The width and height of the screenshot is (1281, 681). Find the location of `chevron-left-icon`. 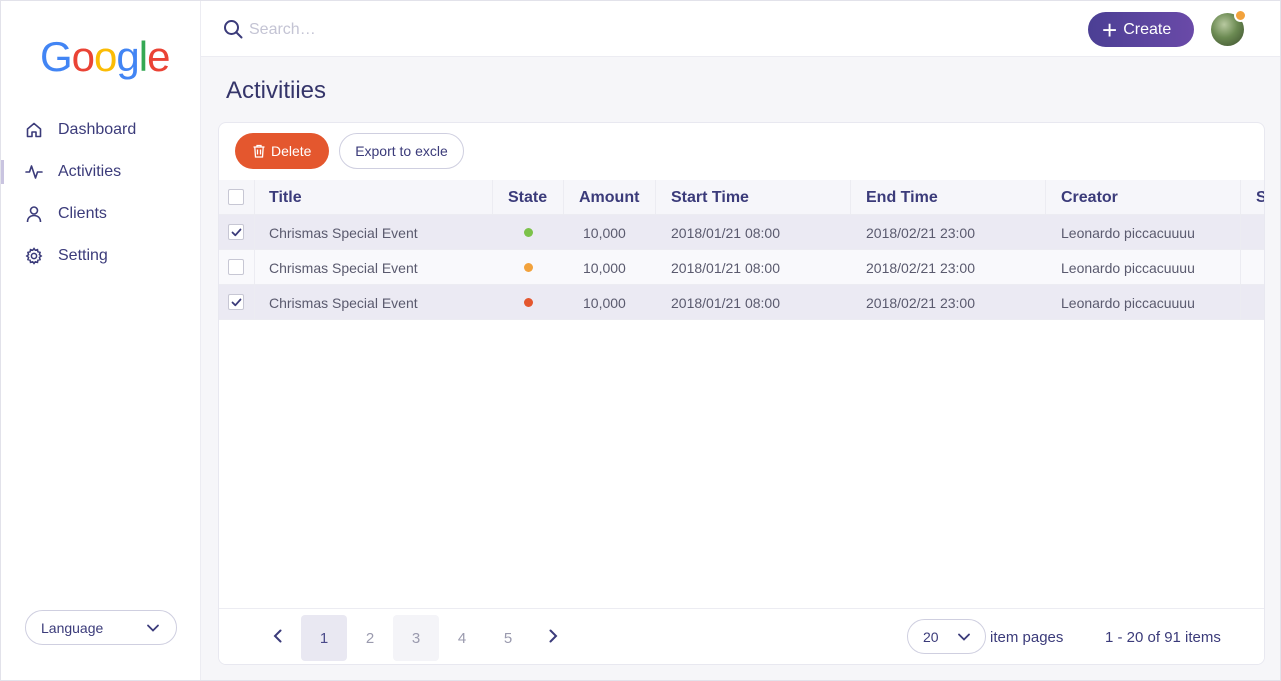

chevron-left-icon is located at coordinates (278, 636).